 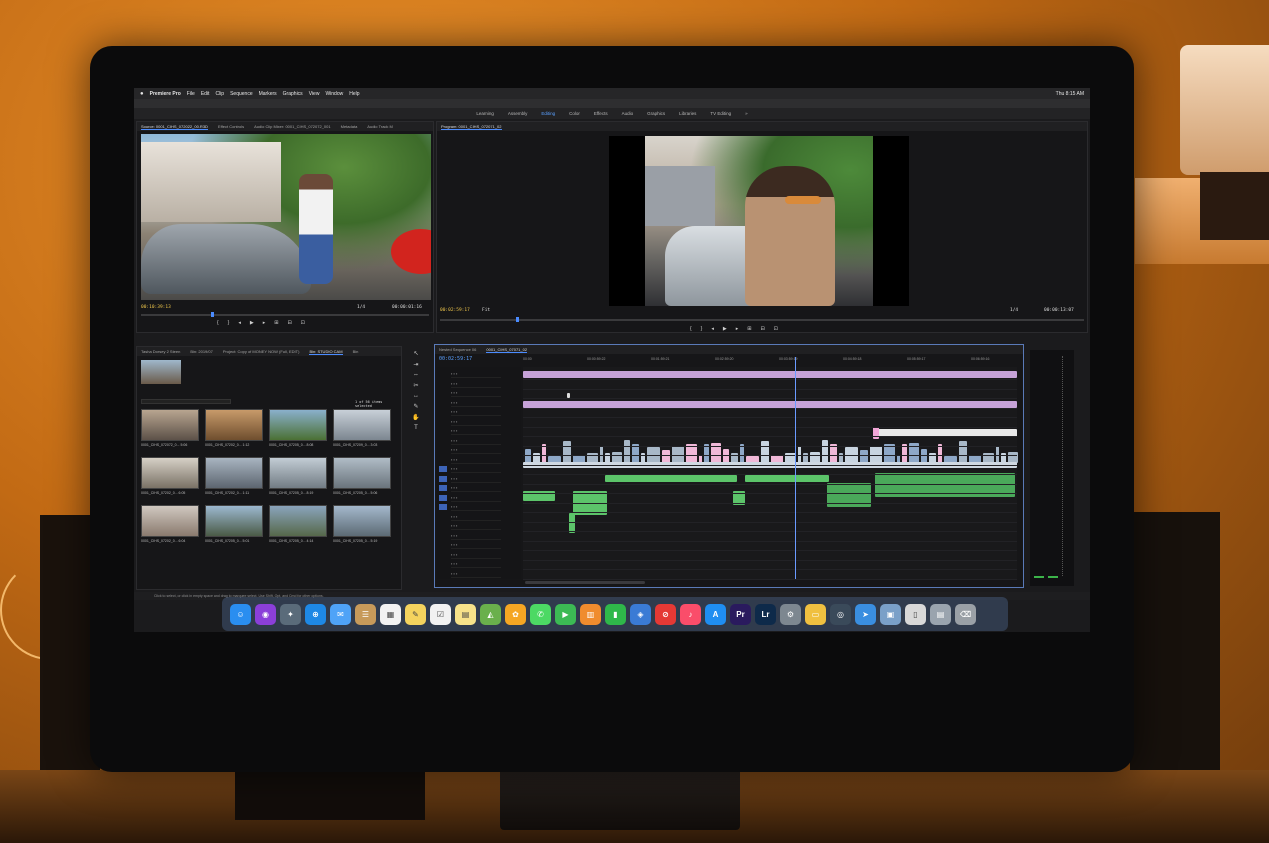 What do you see at coordinates (790, 614) in the screenshot?
I see `systemprefs-icon: ⚙` at bounding box center [790, 614].